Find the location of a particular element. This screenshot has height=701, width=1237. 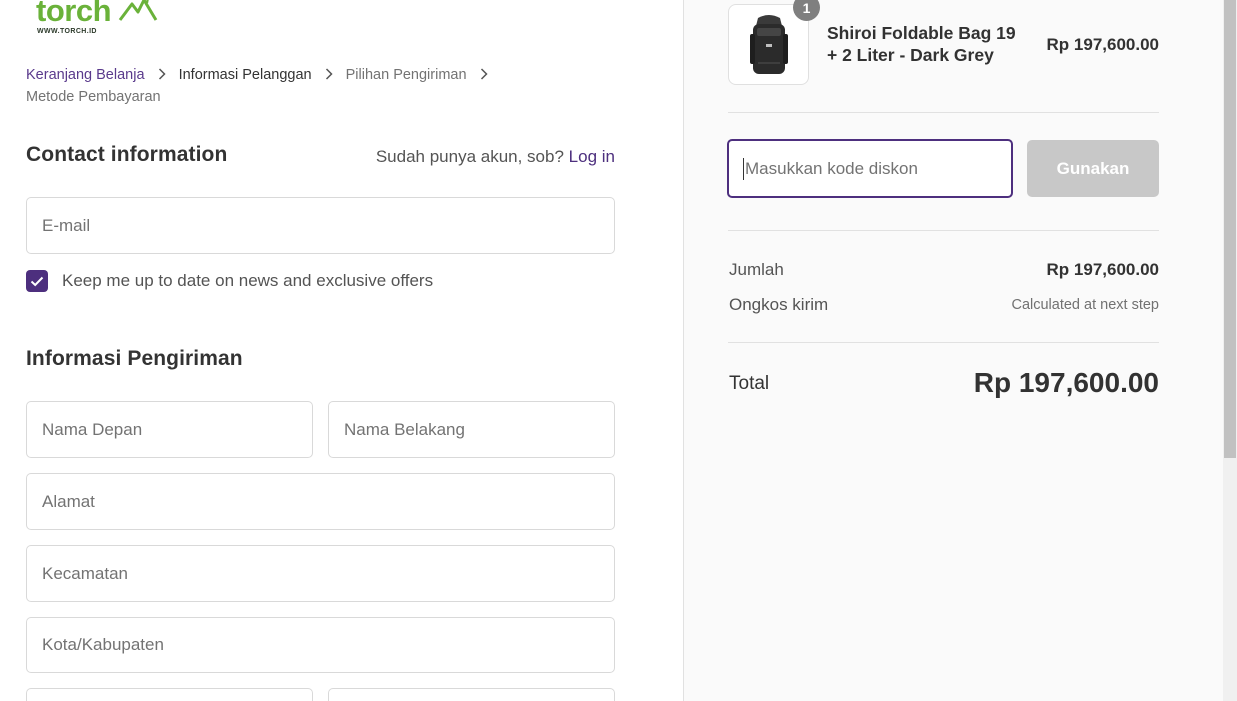

checkmark-icon is located at coordinates (37, 281).